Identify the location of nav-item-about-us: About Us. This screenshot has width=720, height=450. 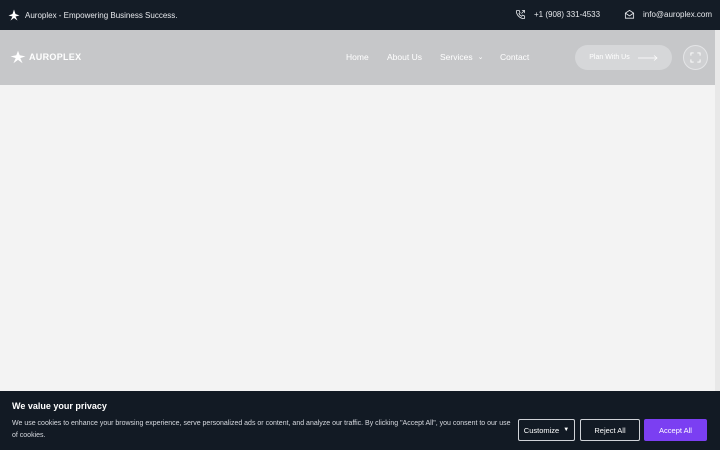
(404, 57).